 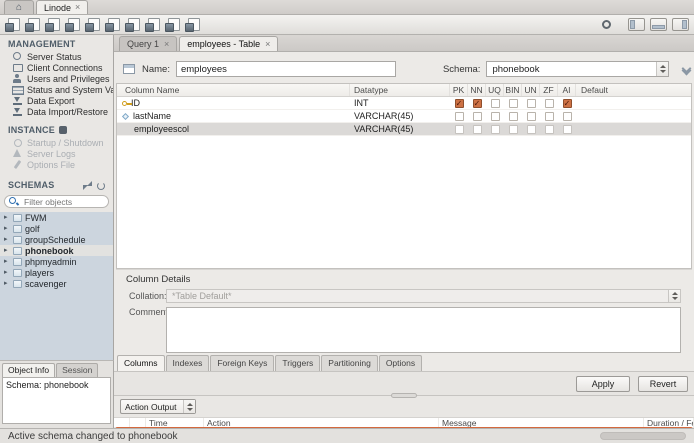 I want to click on schema-item-groupschedule: ▸ groupSchedule, so click(x=56, y=239).